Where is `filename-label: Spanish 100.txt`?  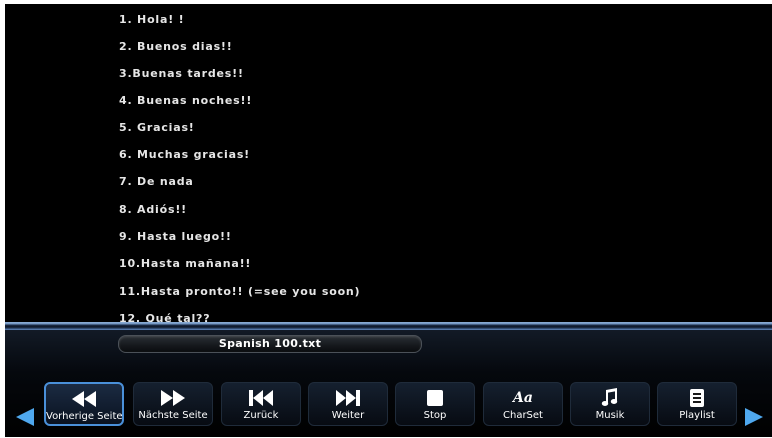
filename-label: Spanish 100.txt is located at coordinates (270, 344).